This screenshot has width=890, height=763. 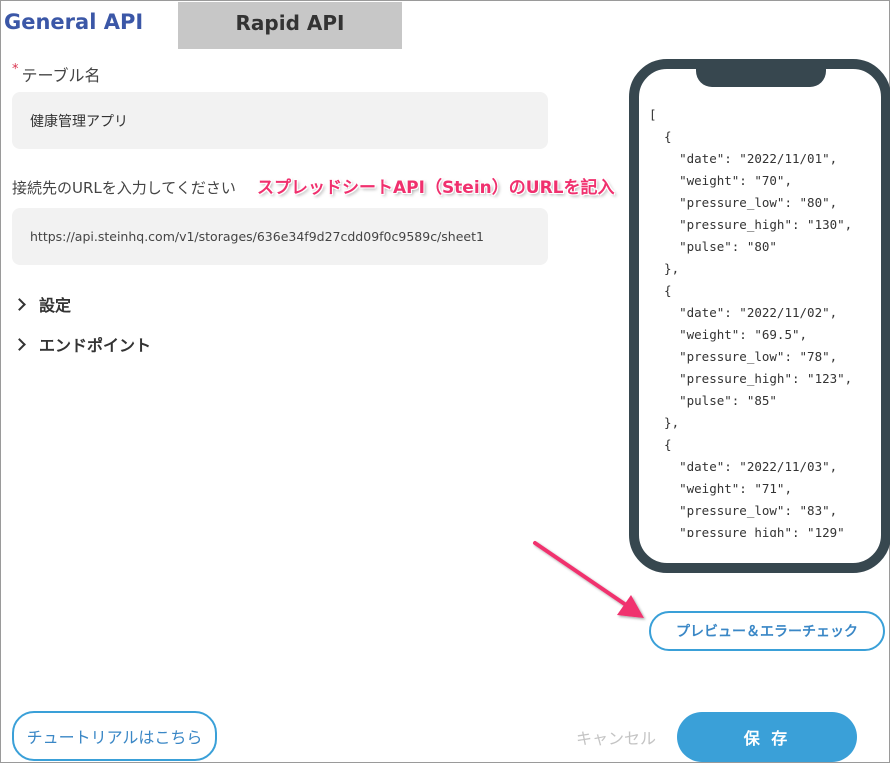 I want to click on required-mark: *, so click(x=15, y=69).